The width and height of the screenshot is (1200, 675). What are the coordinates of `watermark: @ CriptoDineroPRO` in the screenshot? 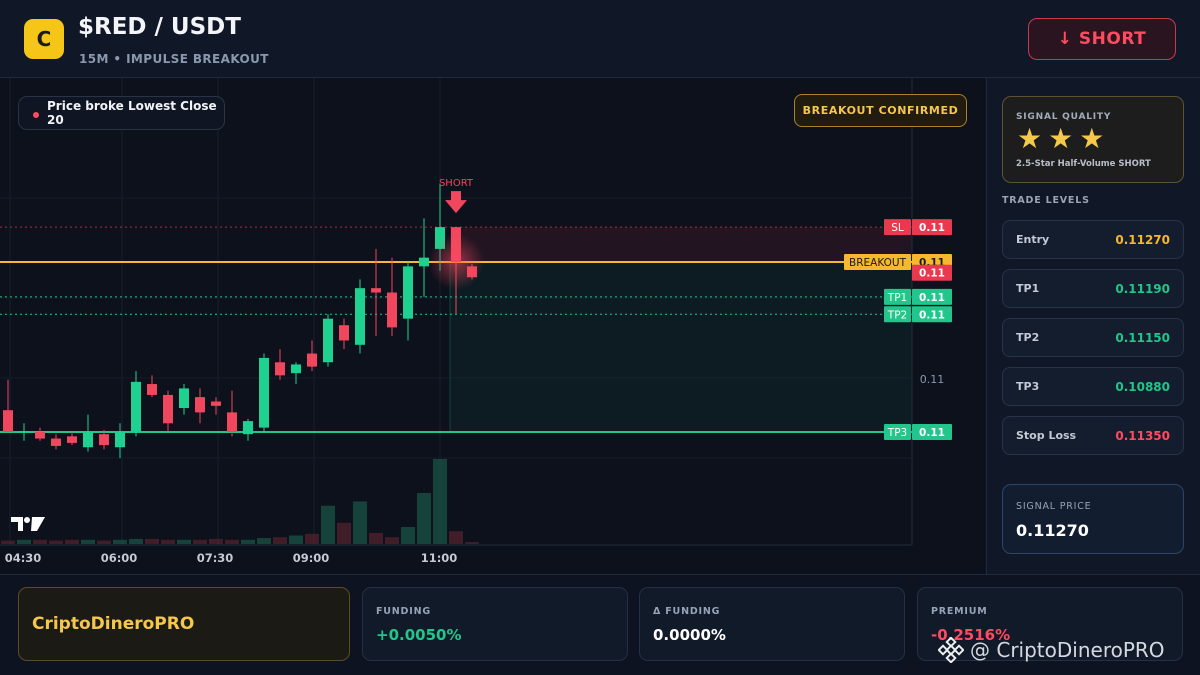 It's located at (1067, 650).